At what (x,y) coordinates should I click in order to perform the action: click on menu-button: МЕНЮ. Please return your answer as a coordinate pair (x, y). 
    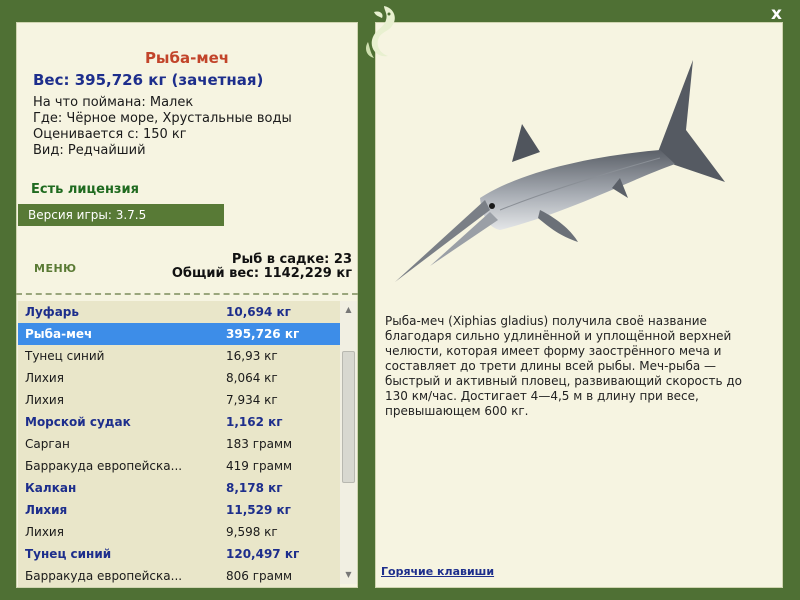
    Looking at the image, I should click on (55, 268).